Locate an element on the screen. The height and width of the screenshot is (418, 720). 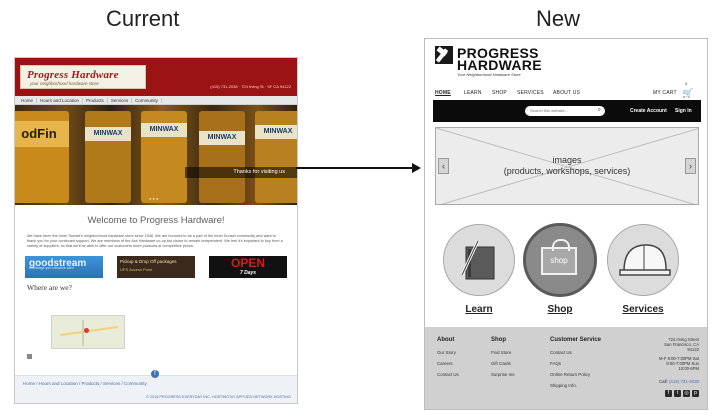
footer-link: Our Story is located at coordinates (446, 352).